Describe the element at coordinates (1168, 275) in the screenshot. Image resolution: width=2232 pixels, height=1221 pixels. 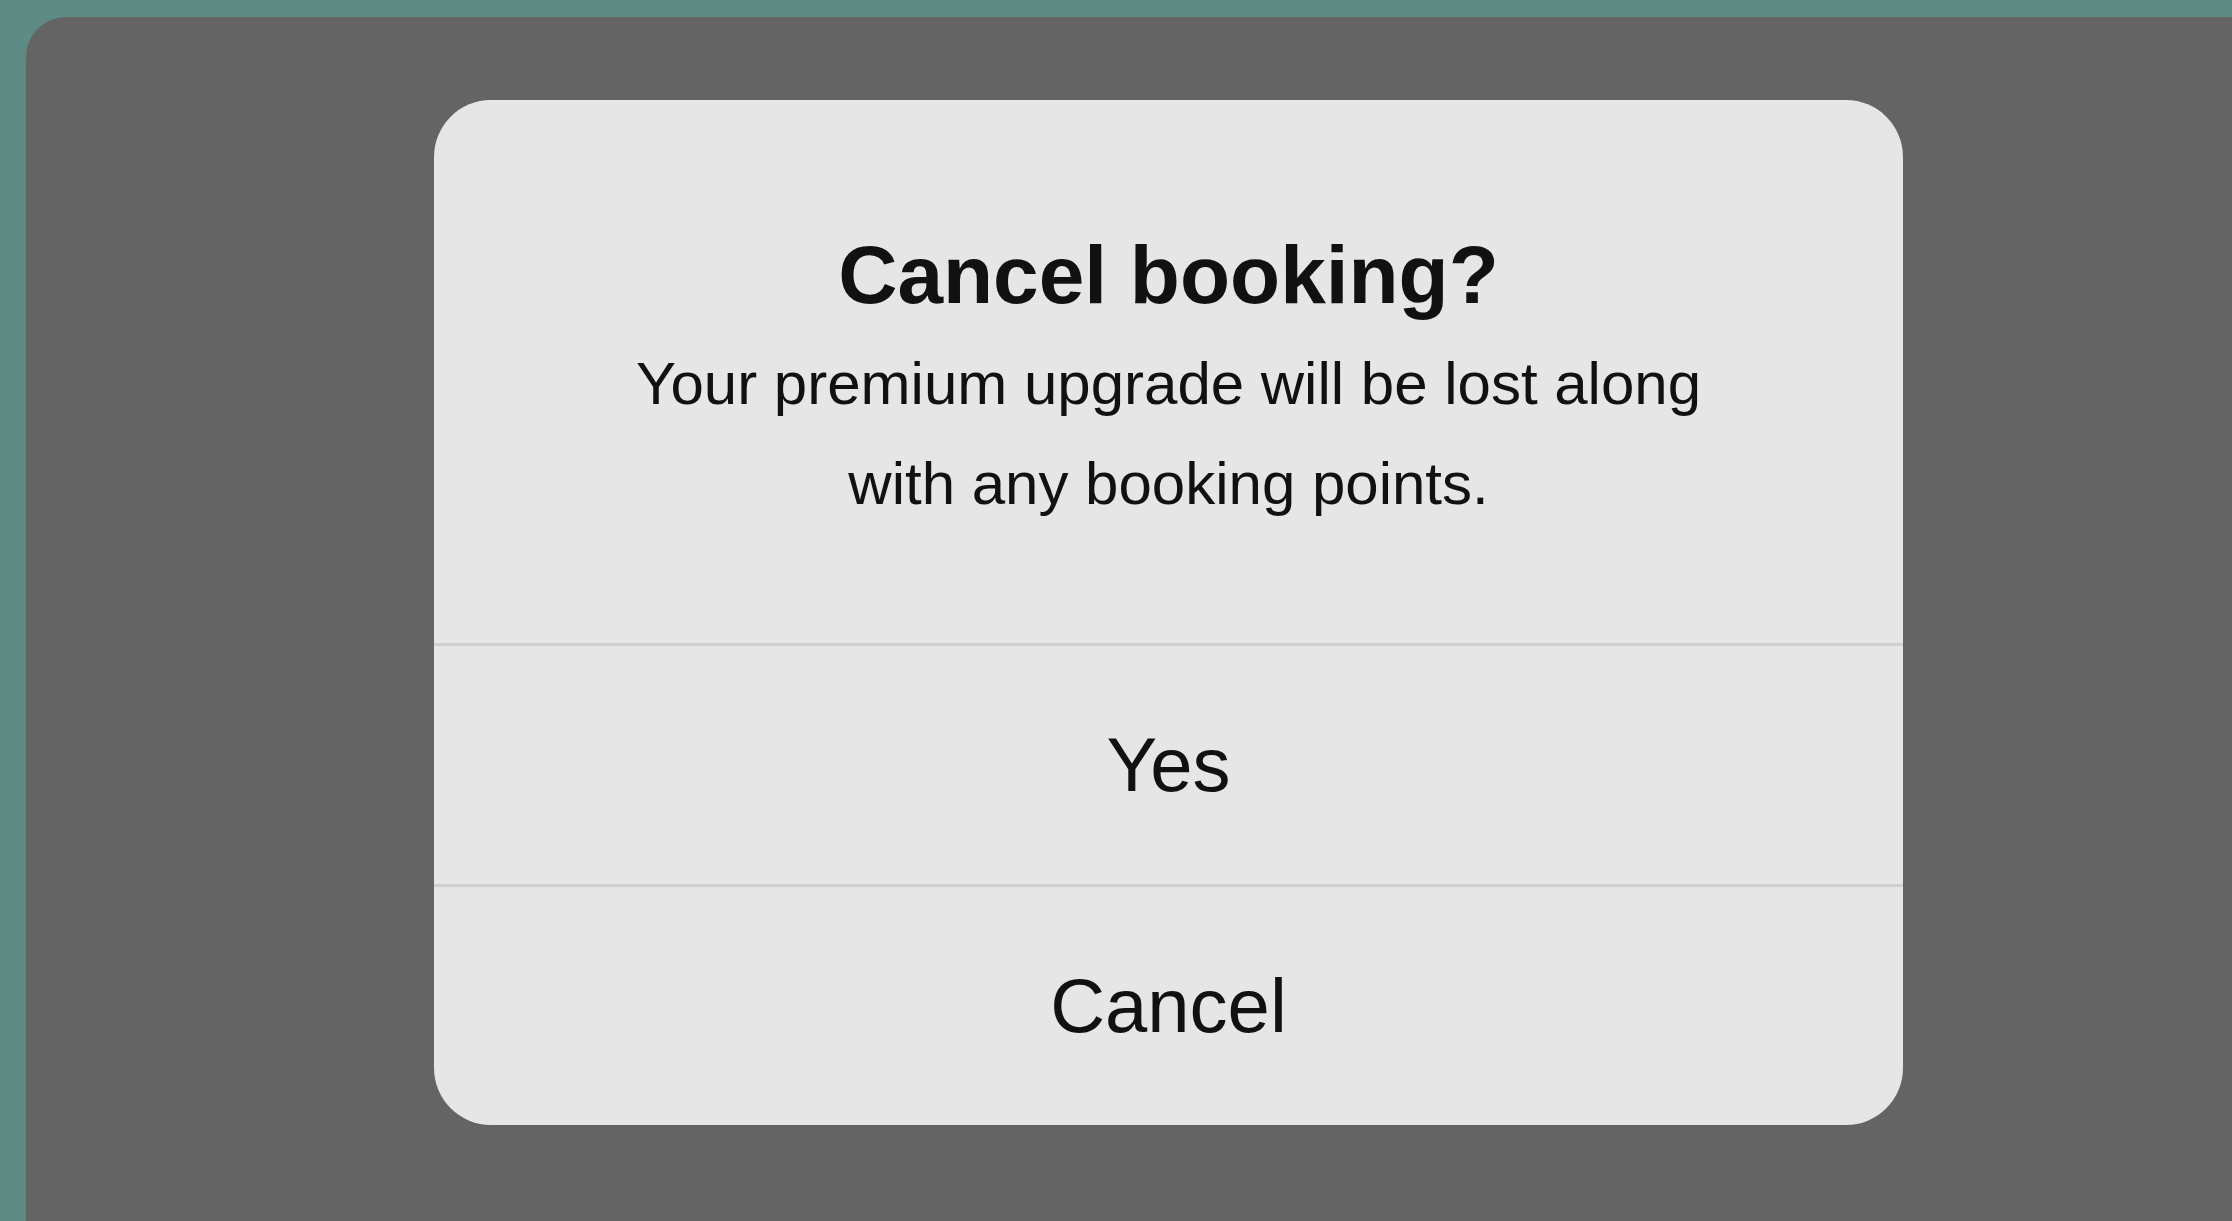
I see `dialog-title: Cancel booking?` at that location.